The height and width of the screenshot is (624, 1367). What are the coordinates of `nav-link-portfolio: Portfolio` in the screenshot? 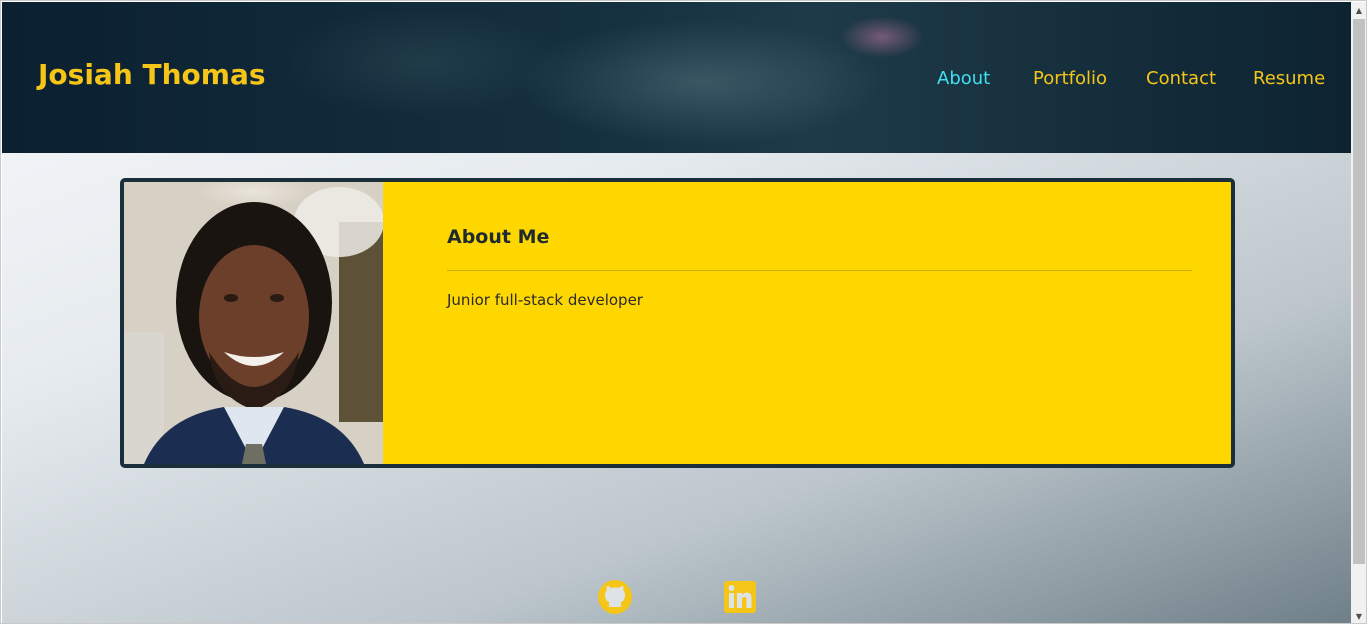 It's located at (1070, 78).